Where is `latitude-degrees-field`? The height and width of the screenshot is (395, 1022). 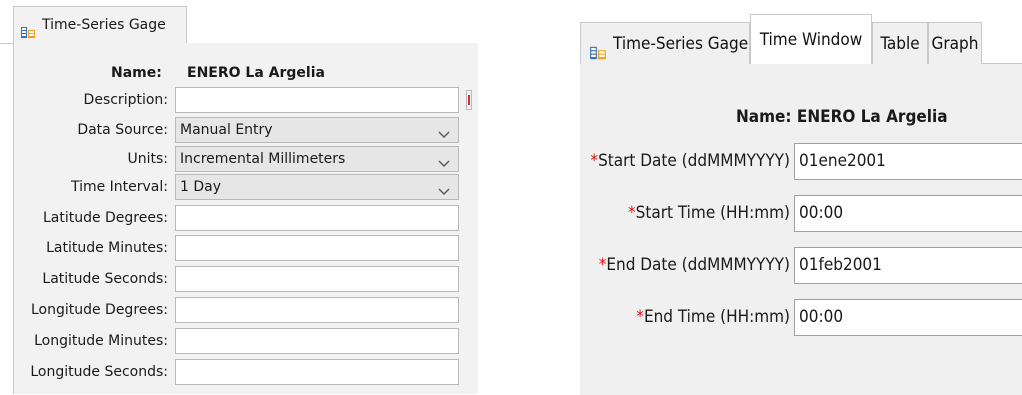 latitude-degrees-field is located at coordinates (317, 218).